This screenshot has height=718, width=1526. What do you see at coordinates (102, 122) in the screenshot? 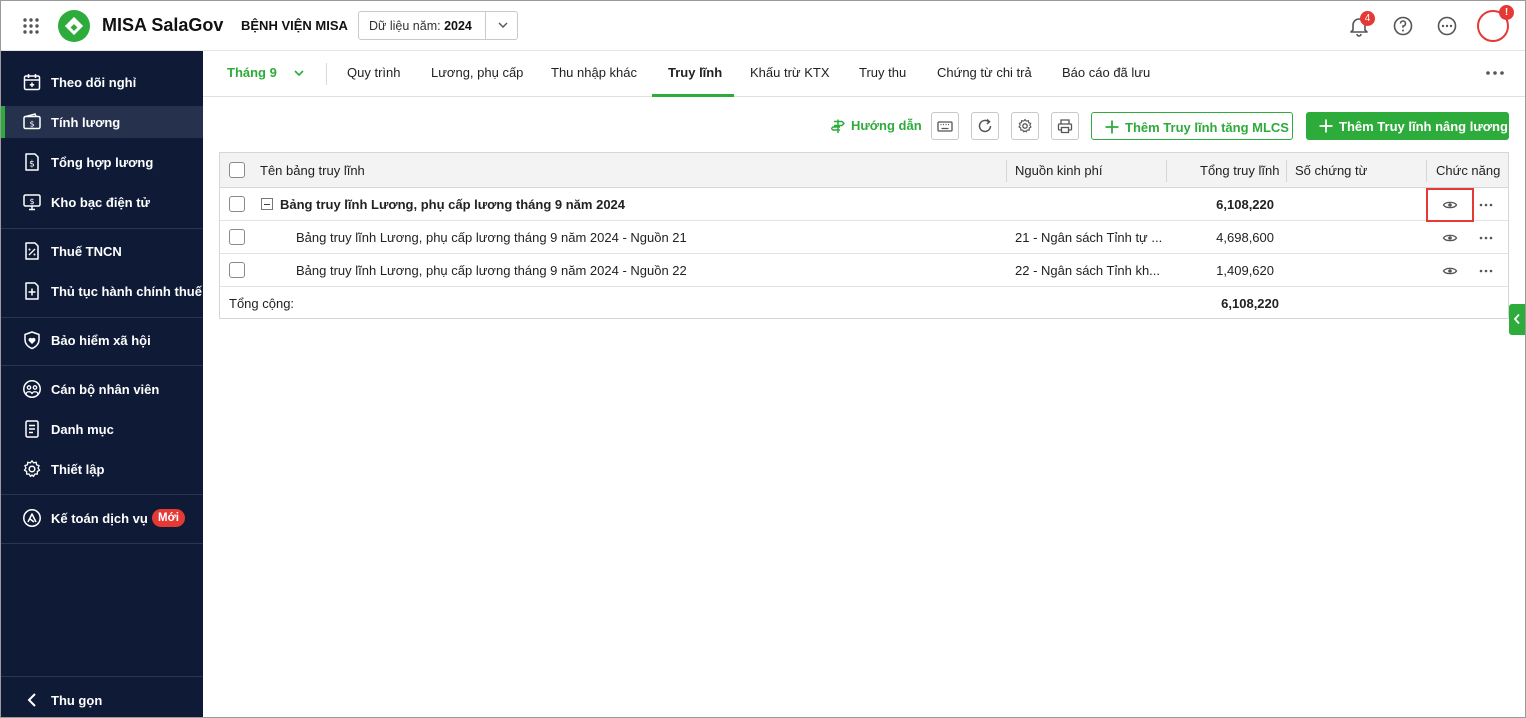
I see `sidebar-item-payroll: $ Tính lương` at bounding box center [102, 122].